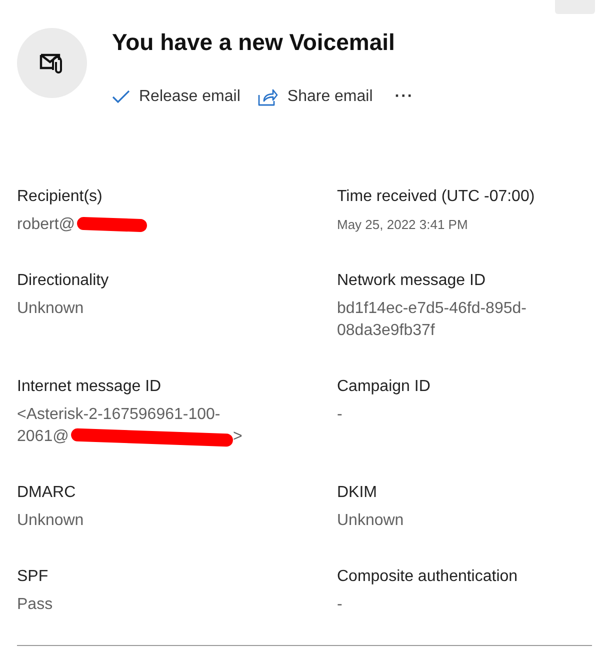 This screenshot has height=648, width=604. Describe the element at coordinates (63, 281) in the screenshot. I see `field-label: Directionality` at that location.